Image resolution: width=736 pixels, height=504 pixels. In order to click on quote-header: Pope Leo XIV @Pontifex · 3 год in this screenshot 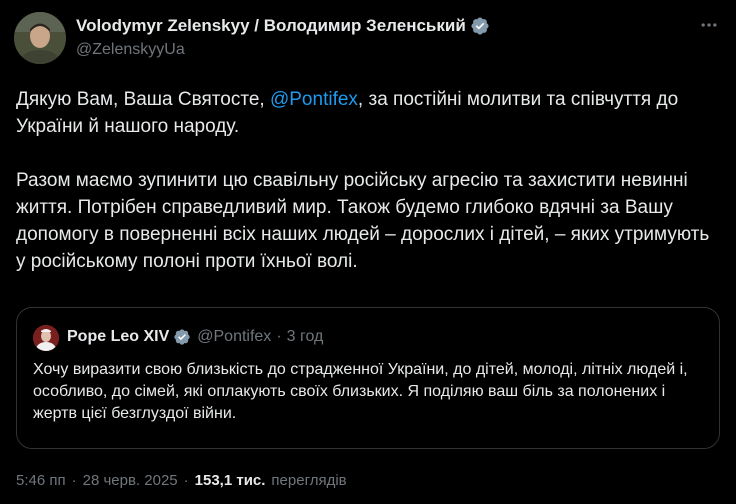, I will do `click(195, 337)`.